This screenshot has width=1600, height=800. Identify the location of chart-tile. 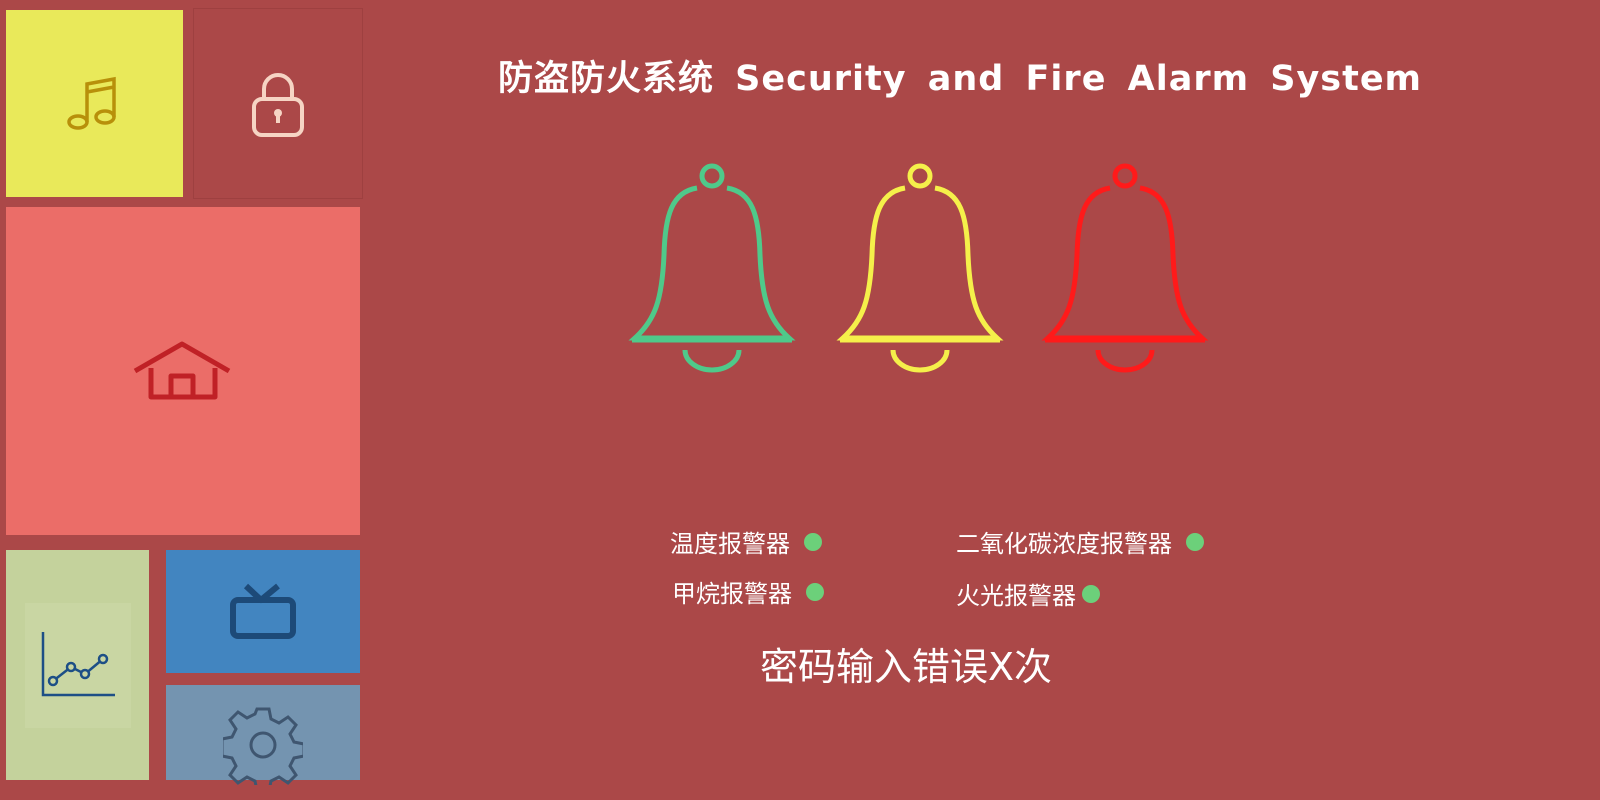
(77, 665).